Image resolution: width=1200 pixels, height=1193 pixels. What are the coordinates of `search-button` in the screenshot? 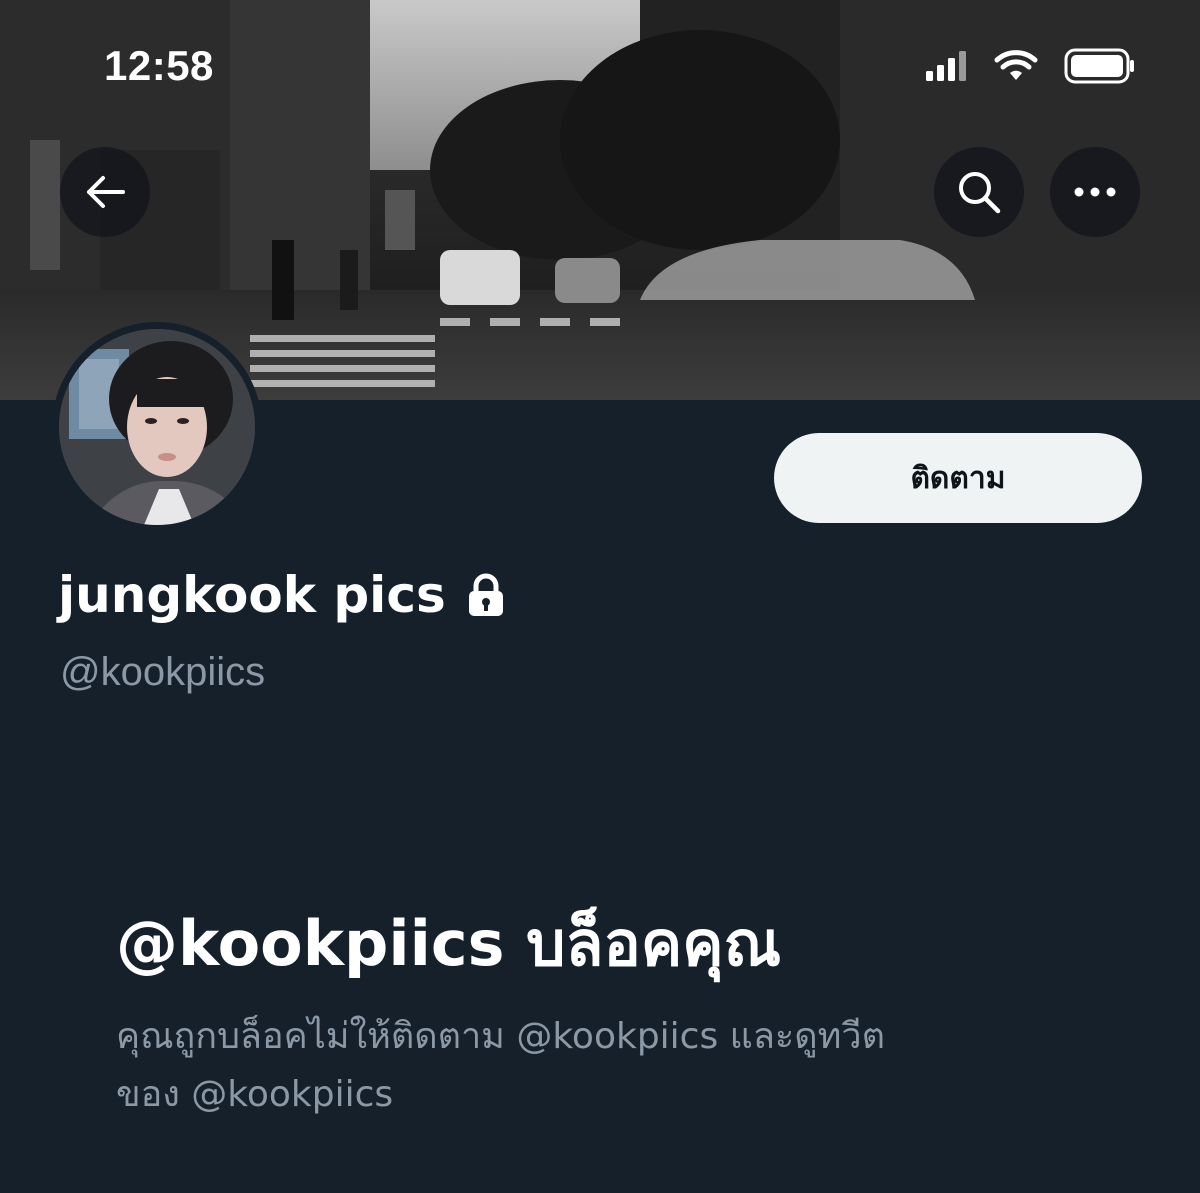 It's located at (979, 192).